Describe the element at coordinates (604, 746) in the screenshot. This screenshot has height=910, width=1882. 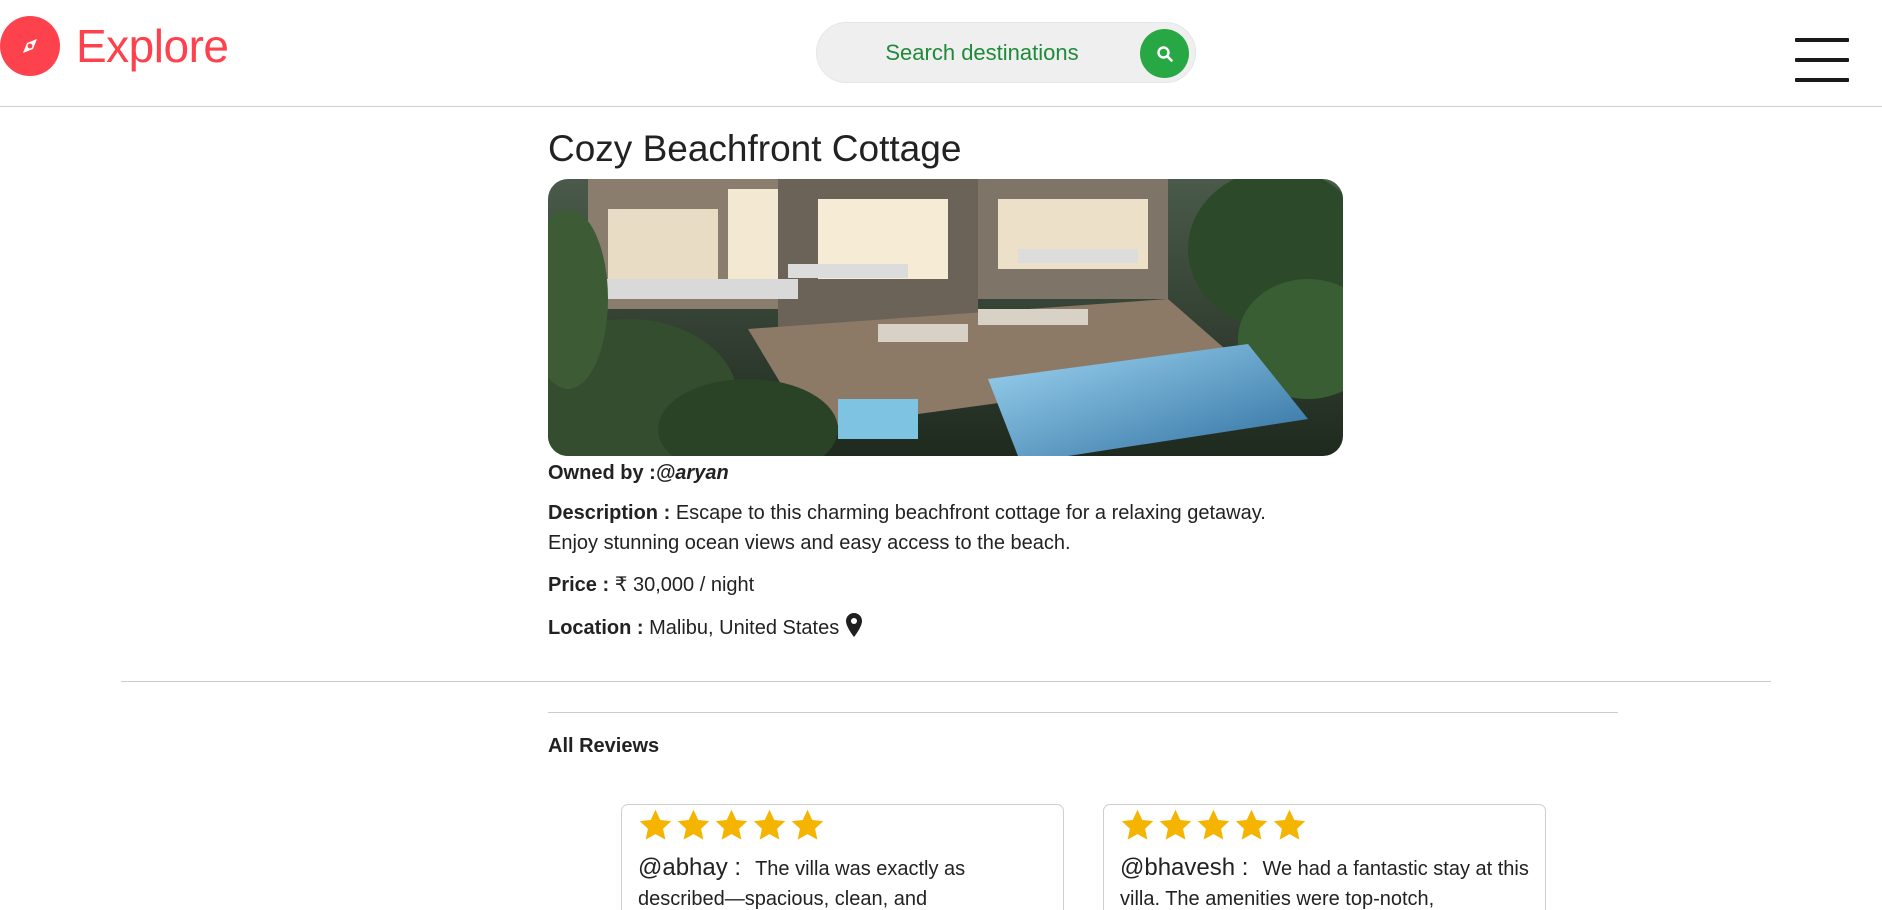
I see `reviews-heading: All Reviews` at that location.